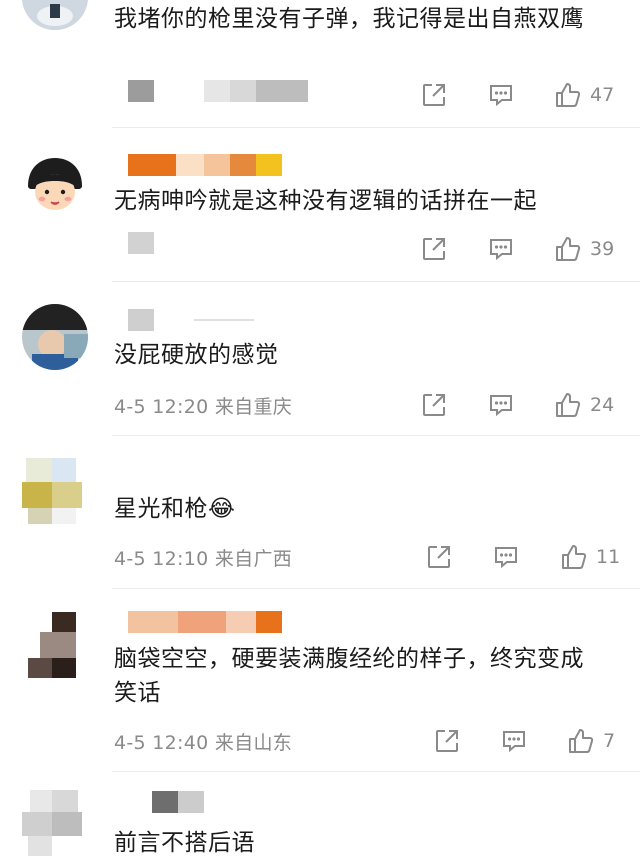 This screenshot has width=640, height=860. Describe the element at coordinates (602, 95) in the screenshot. I see `like-count: 47` at that location.